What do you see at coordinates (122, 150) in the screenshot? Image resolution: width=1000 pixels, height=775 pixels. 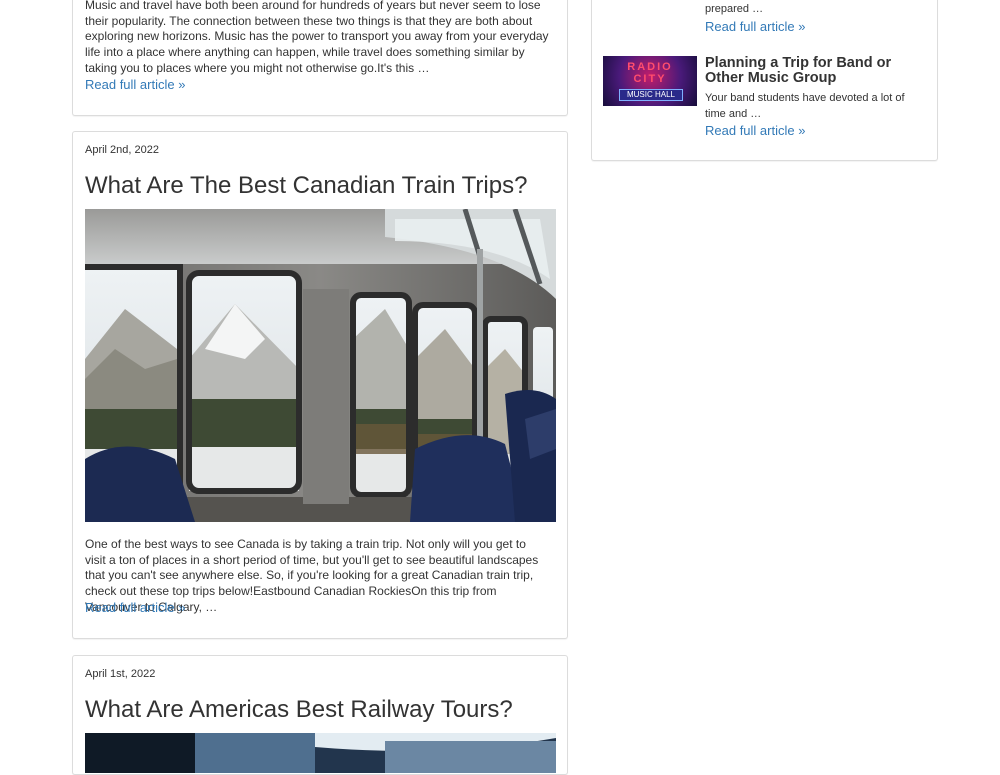 I see `post-date: April 2nd, 2022` at bounding box center [122, 150].